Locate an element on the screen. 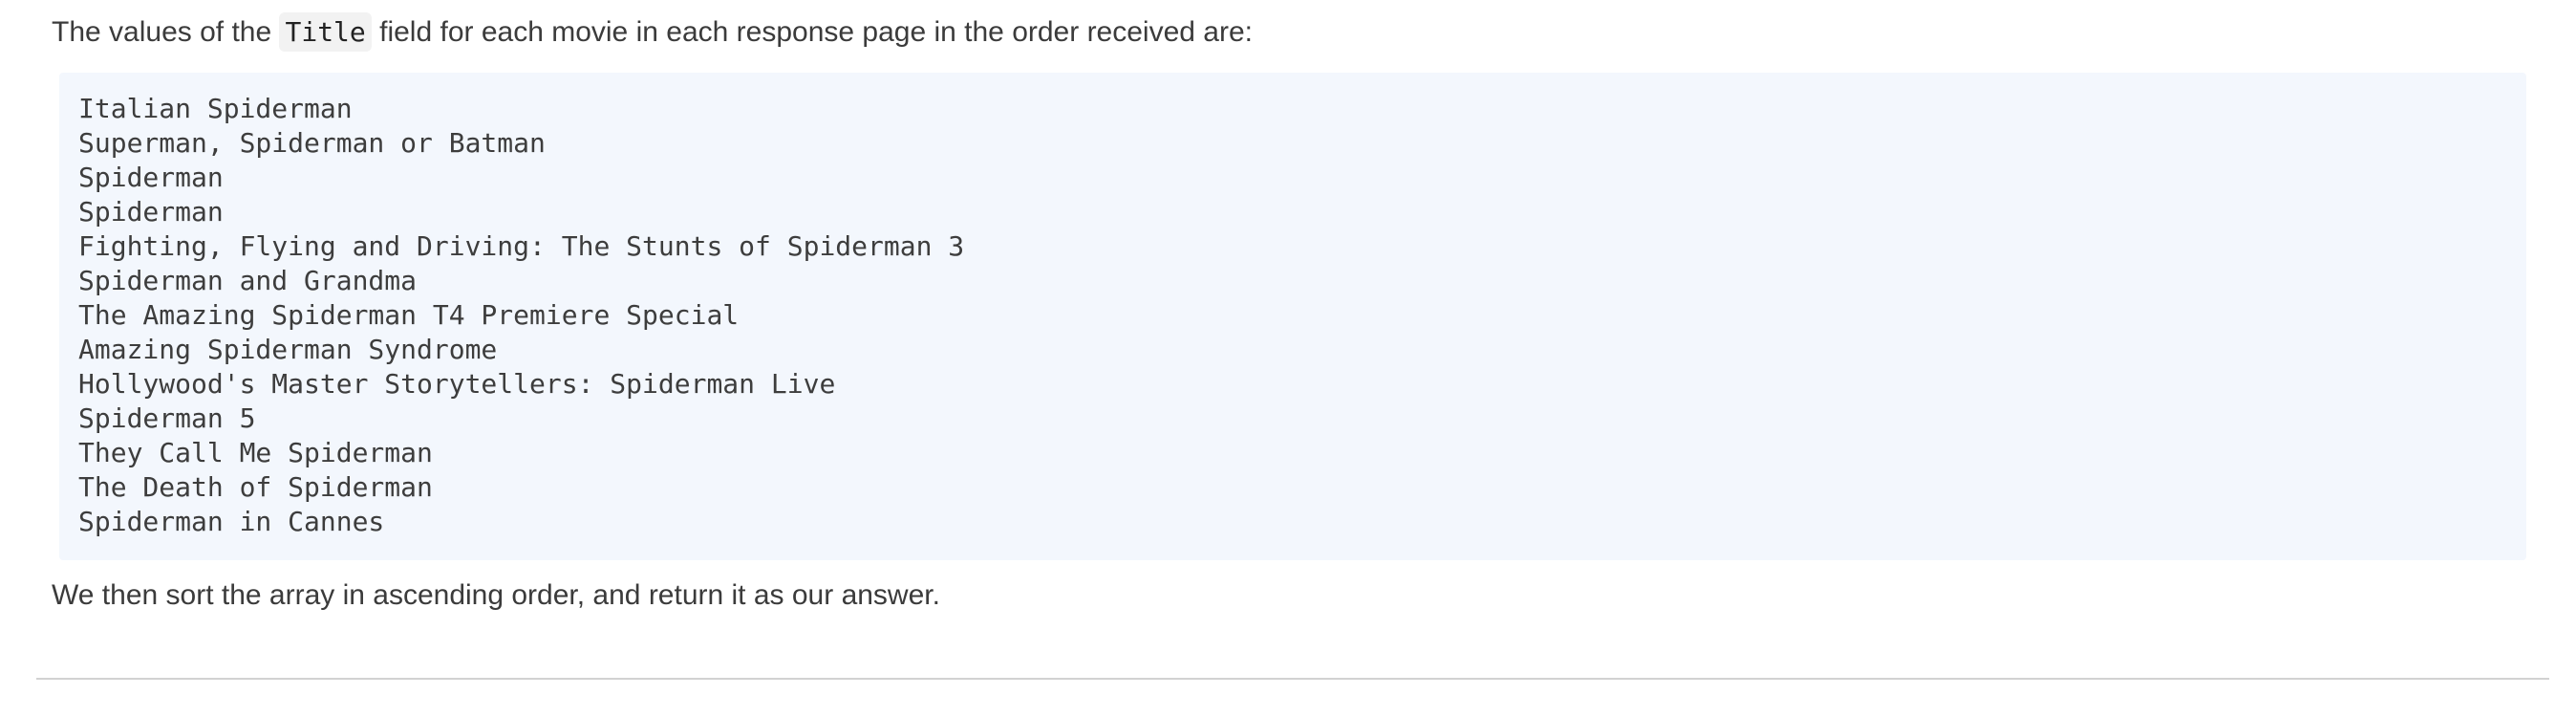  inline-code-title: Title is located at coordinates (325, 32).